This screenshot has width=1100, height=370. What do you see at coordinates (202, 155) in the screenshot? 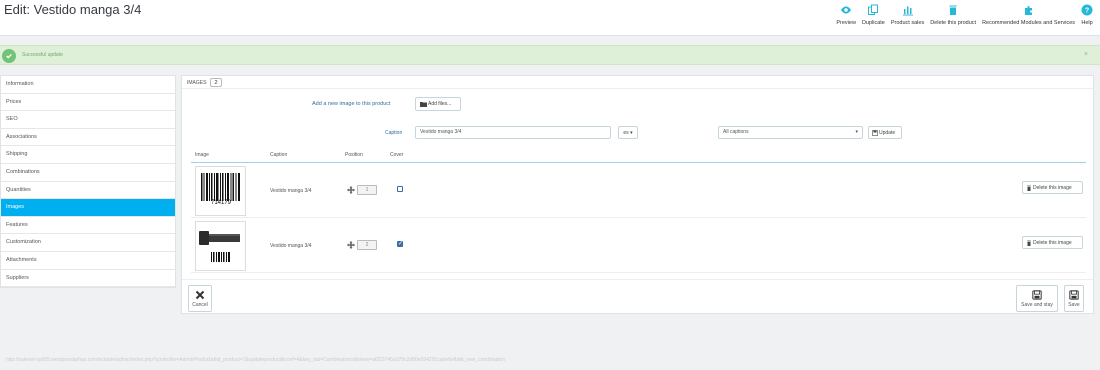
I see `column-header-image: Image` at bounding box center [202, 155].